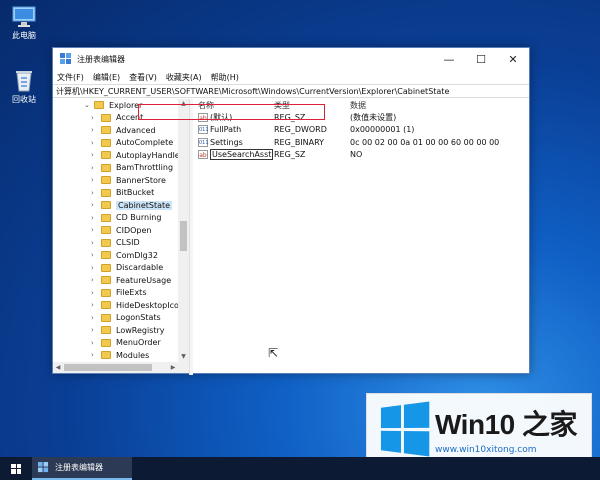  Describe the element at coordinates (132, 168) in the screenshot. I see `tree-item: › BamThrottling` at that location.